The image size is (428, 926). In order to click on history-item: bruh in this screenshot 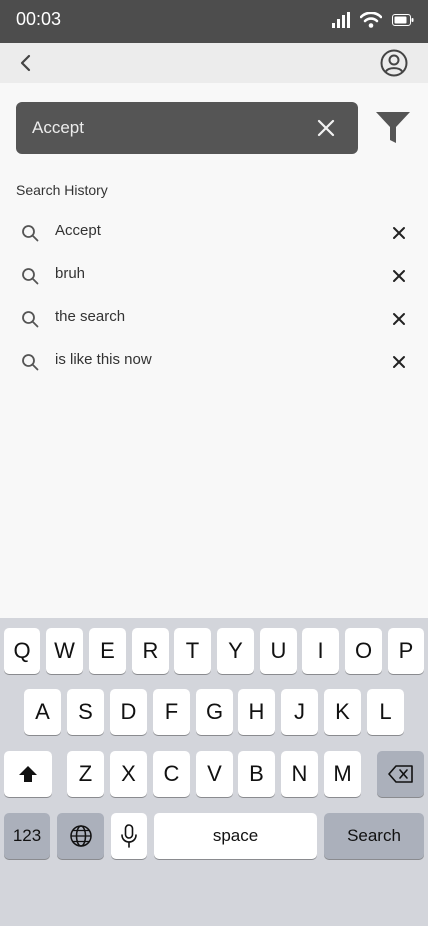, I will do `click(214, 274)`.